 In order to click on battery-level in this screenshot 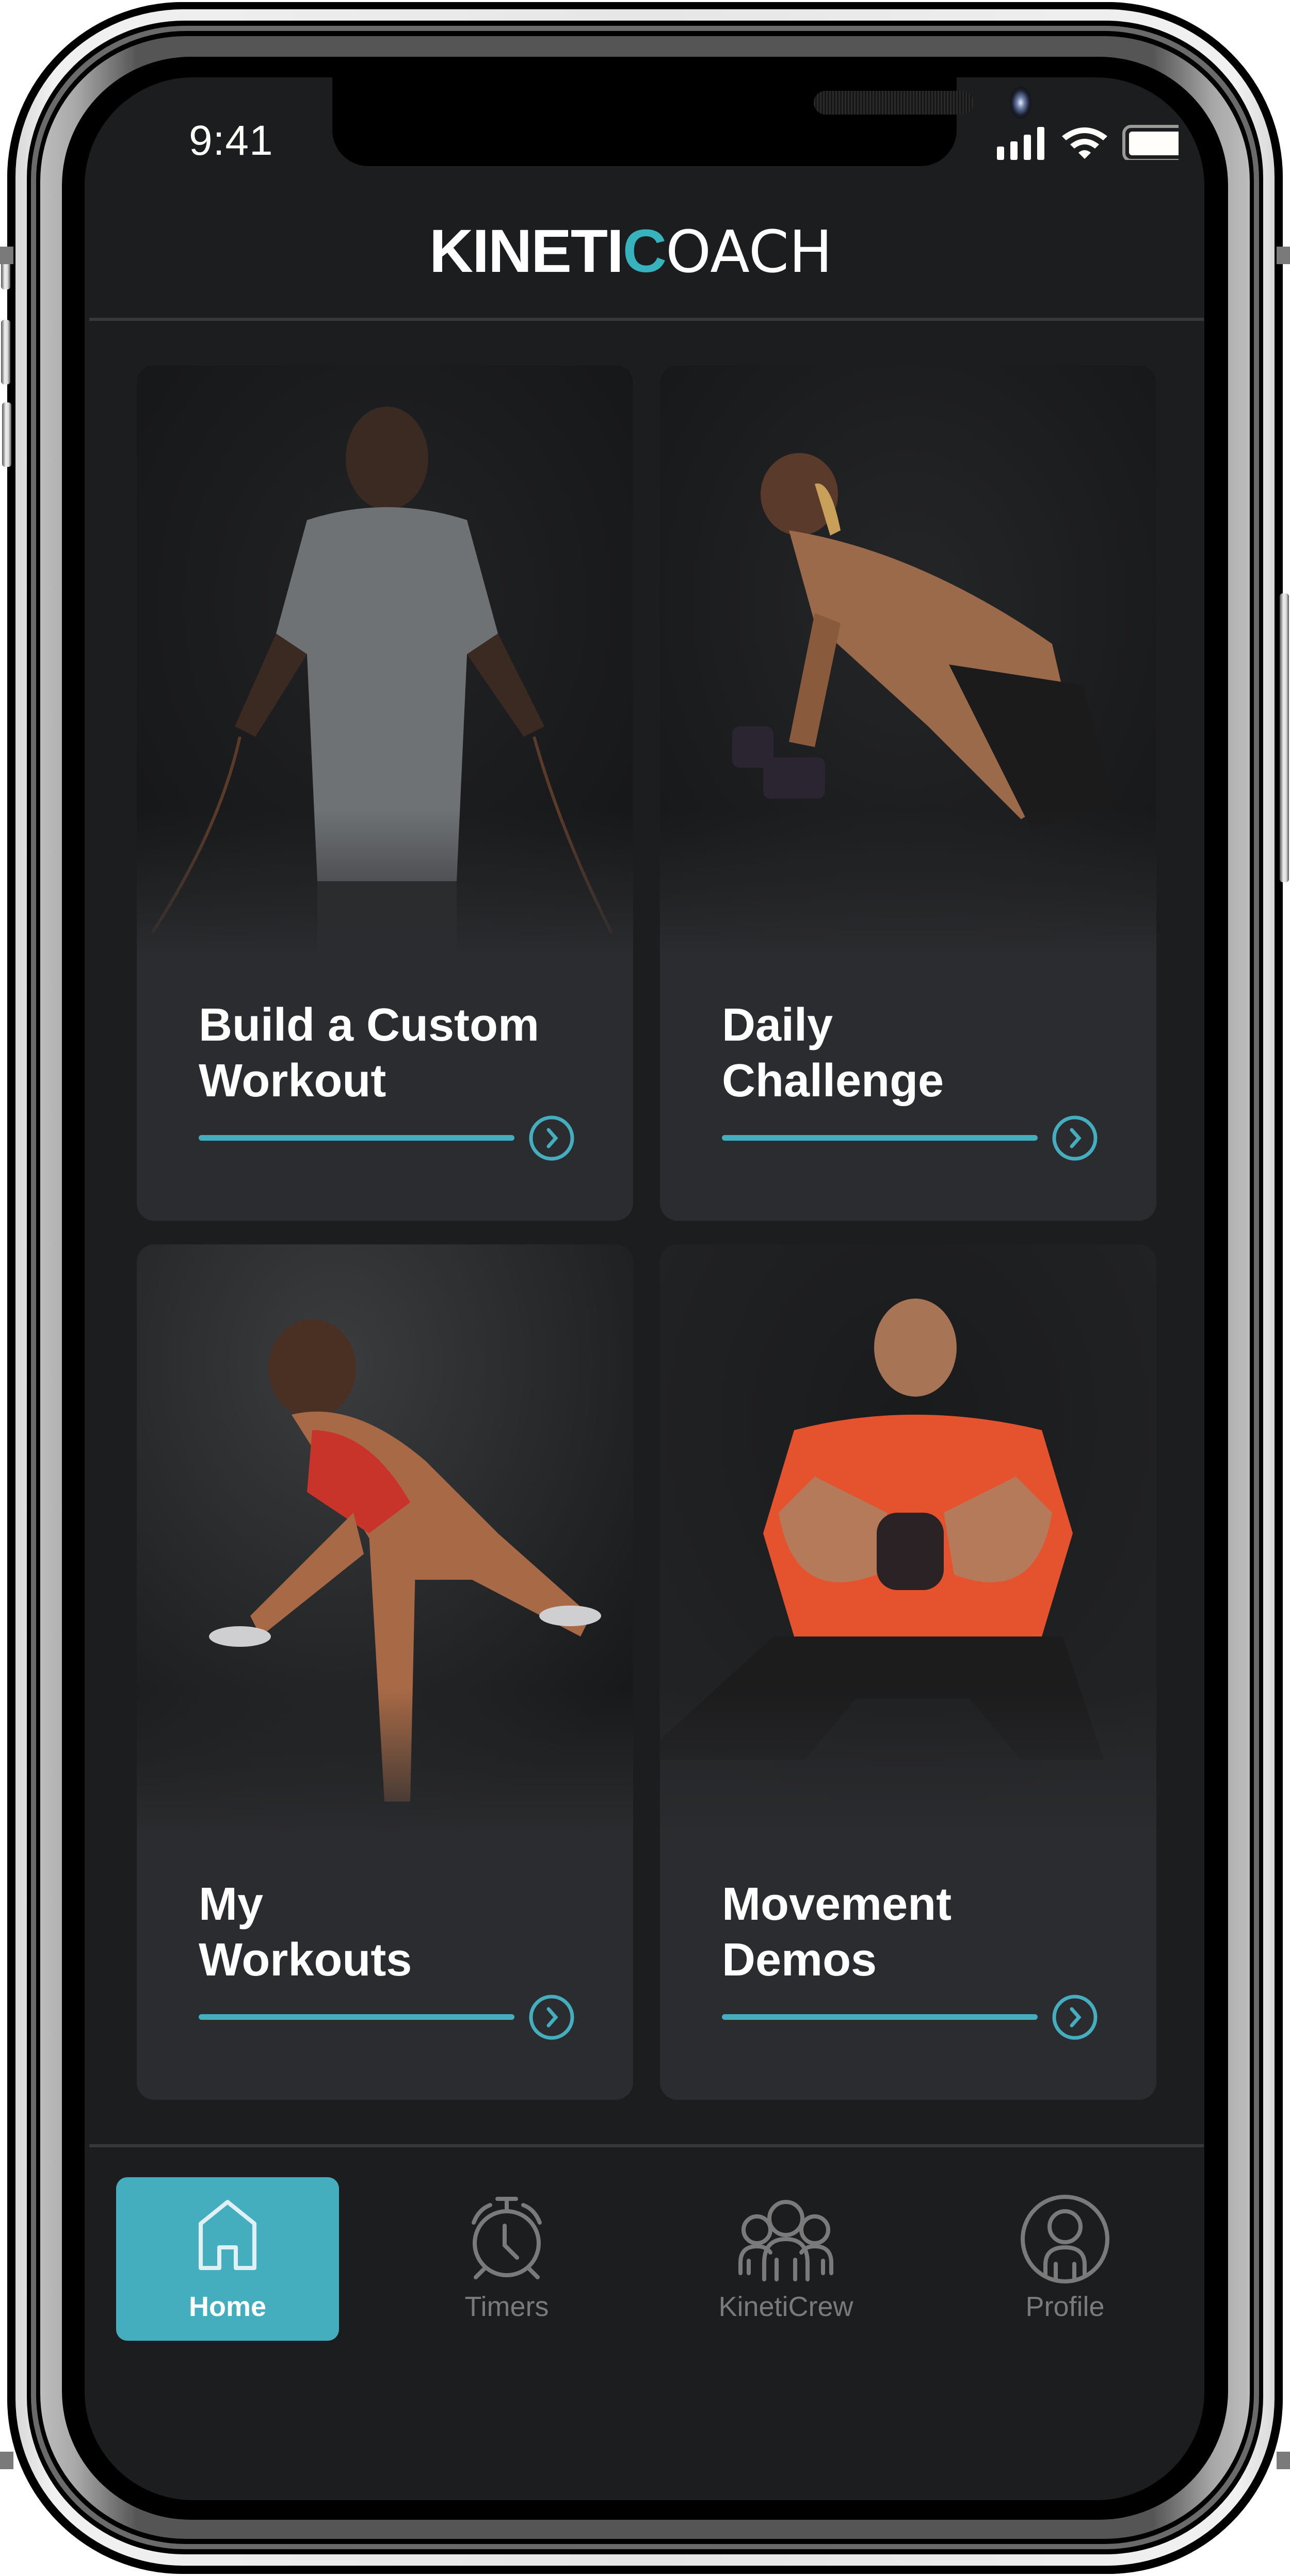, I will do `click(1156, 143)`.